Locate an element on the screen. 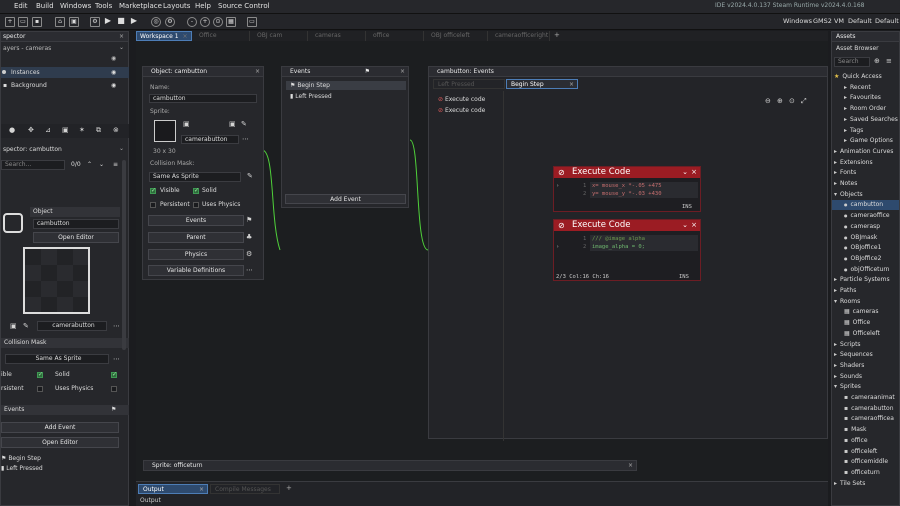  layer-background: ▪ Background ◉ is located at coordinates (65, 85).